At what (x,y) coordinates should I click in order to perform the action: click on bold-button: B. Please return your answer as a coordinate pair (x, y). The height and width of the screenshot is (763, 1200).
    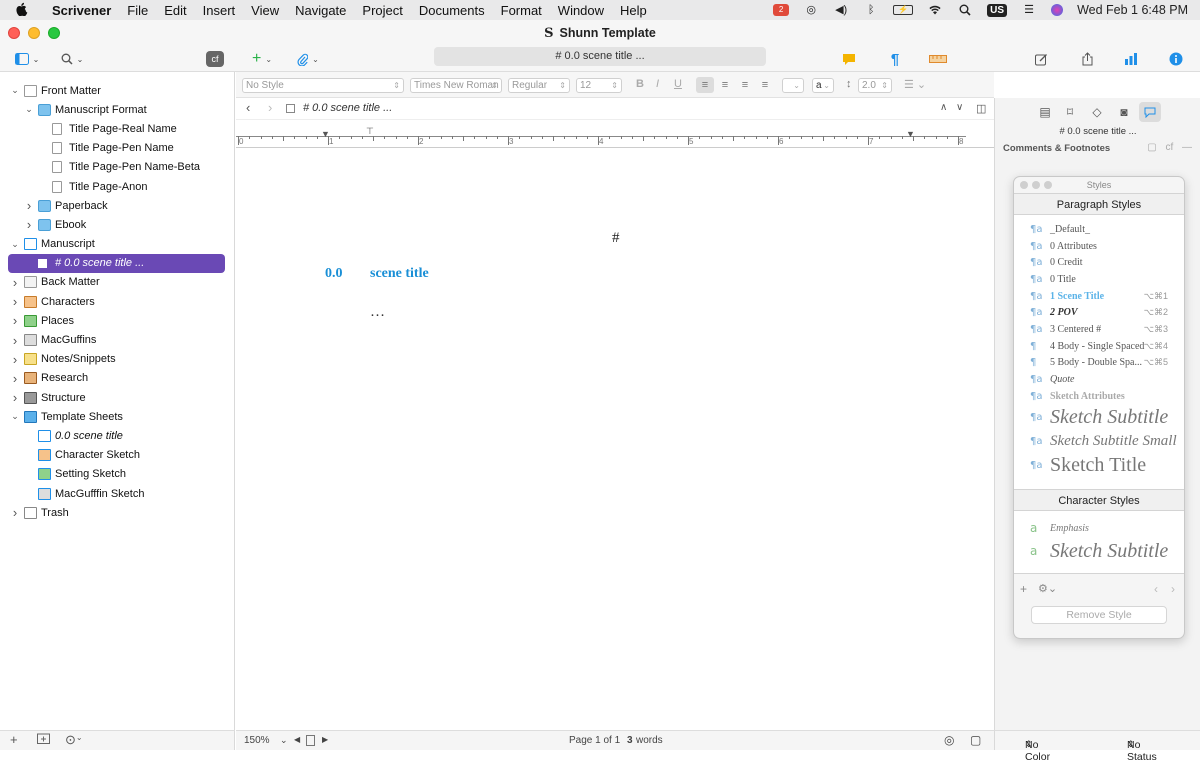
    Looking at the image, I should click on (640, 84).